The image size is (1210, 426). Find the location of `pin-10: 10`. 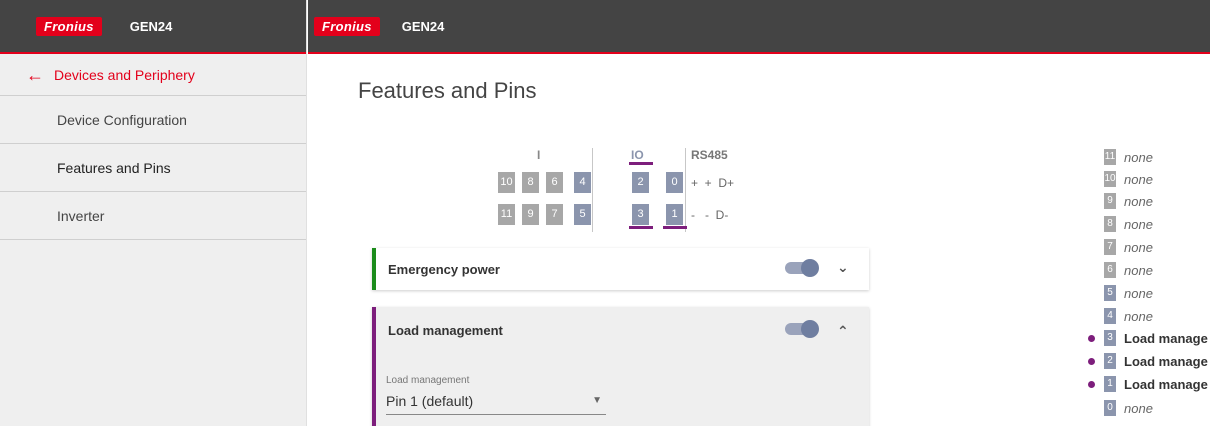

pin-10: 10 is located at coordinates (506, 182).